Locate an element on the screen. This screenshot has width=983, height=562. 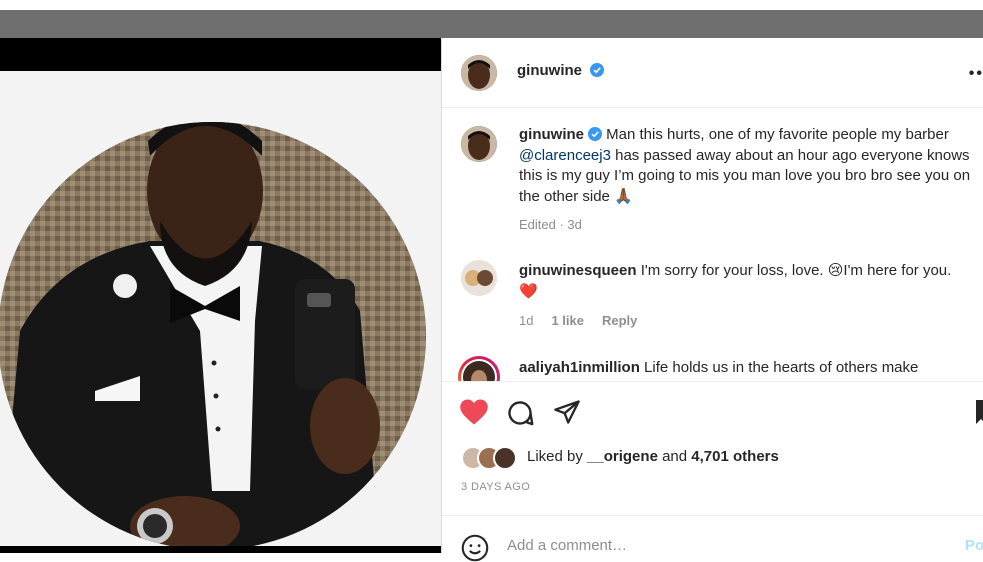
comment-likes: 1 like is located at coordinates (567, 320).